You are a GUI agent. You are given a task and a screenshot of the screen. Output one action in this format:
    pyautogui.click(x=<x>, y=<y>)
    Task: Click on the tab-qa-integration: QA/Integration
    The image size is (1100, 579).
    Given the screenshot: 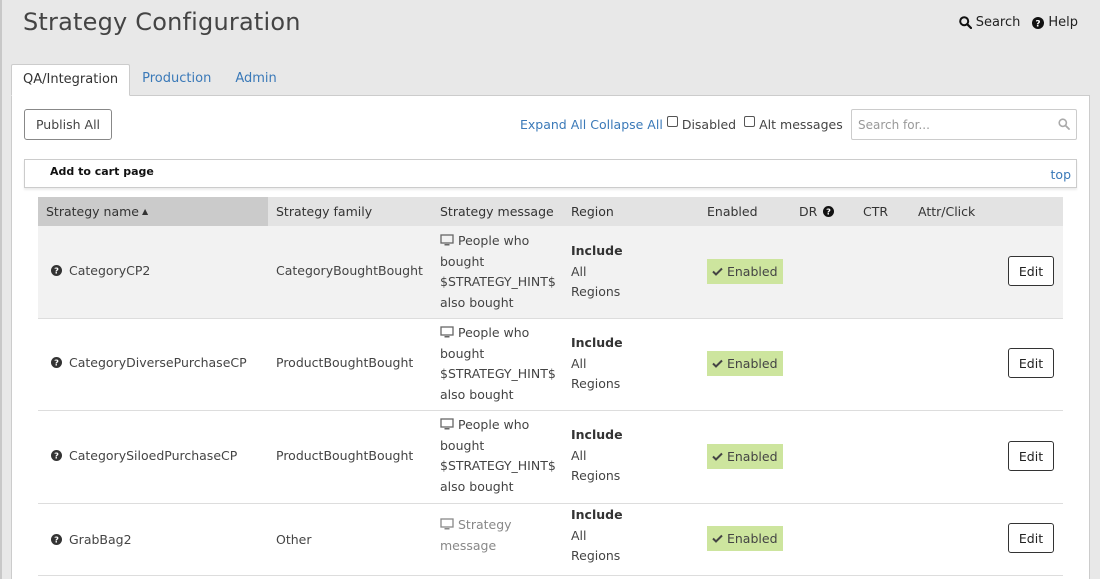 What is the action you would take?
    pyautogui.click(x=71, y=80)
    